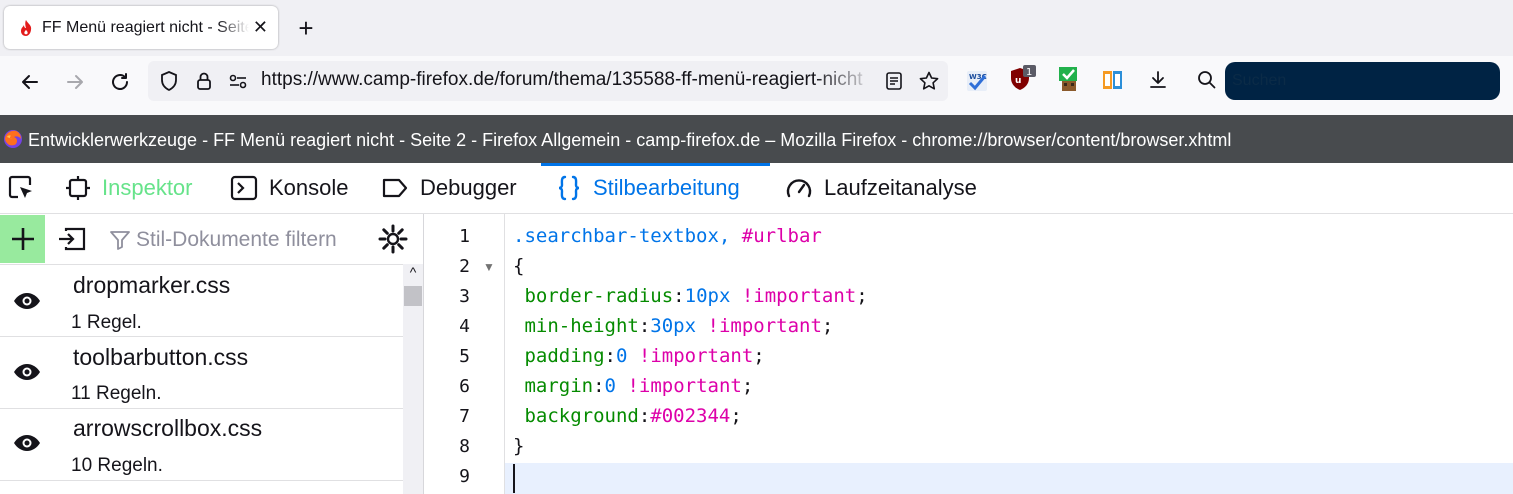 The height and width of the screenshot is (494, 1513). Describe the element at coordinates (673, 326) in the screenshot. I see `css-value: 30px` at that location.